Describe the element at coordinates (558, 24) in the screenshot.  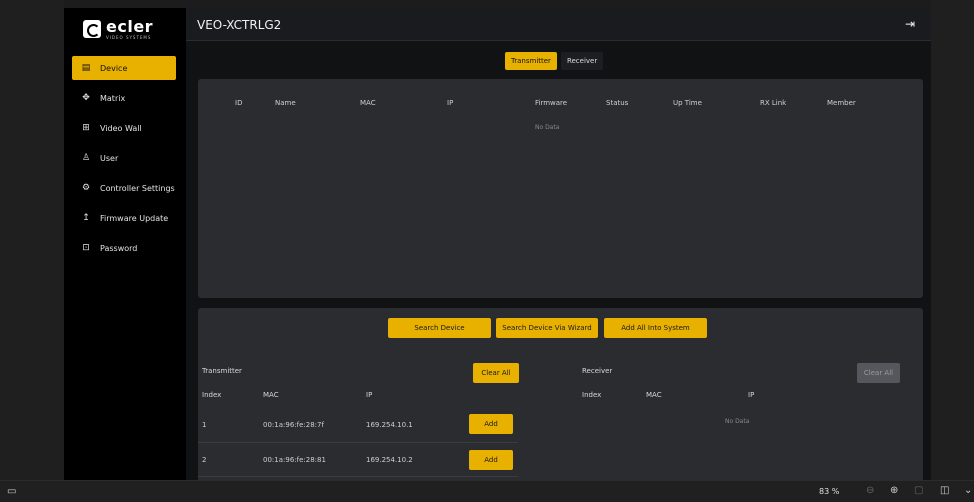
I see `header: VEO-XCTRLG2 ⇥` at that location.